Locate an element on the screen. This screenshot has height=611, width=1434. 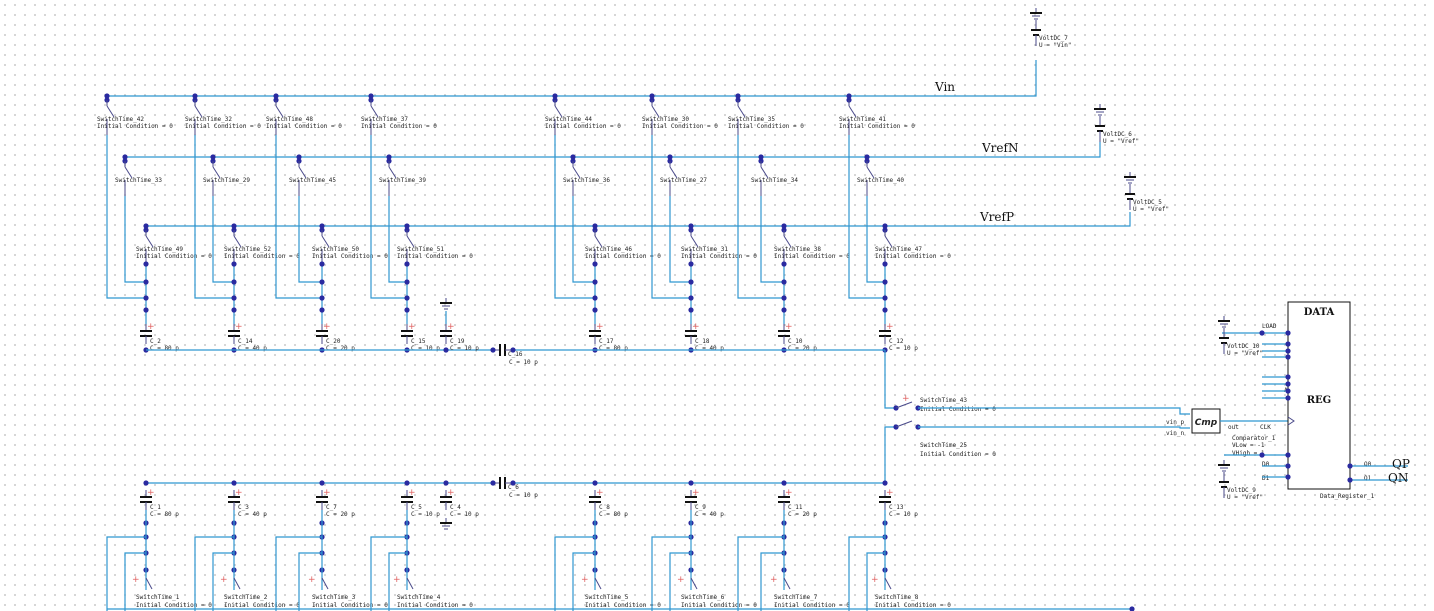
bottom-switch-name-label: SwitchTime_1 is located at coordinates (158, 597).